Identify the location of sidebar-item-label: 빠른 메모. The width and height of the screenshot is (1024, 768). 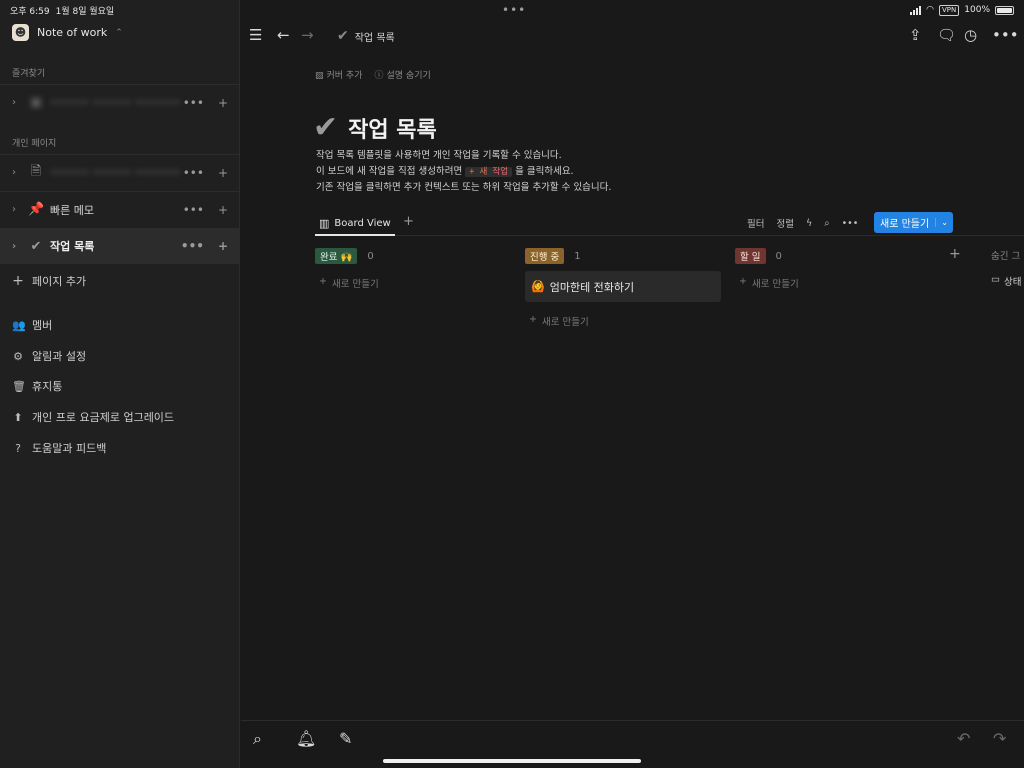
(72, 210).